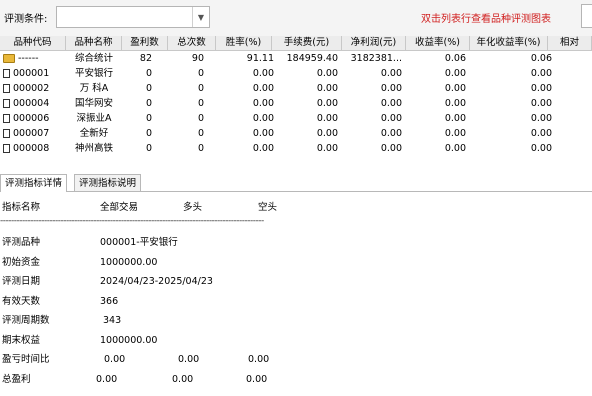 This screenshot has width=592, height=396. I want to click on report-header-short: 空头, so click(268, 207).